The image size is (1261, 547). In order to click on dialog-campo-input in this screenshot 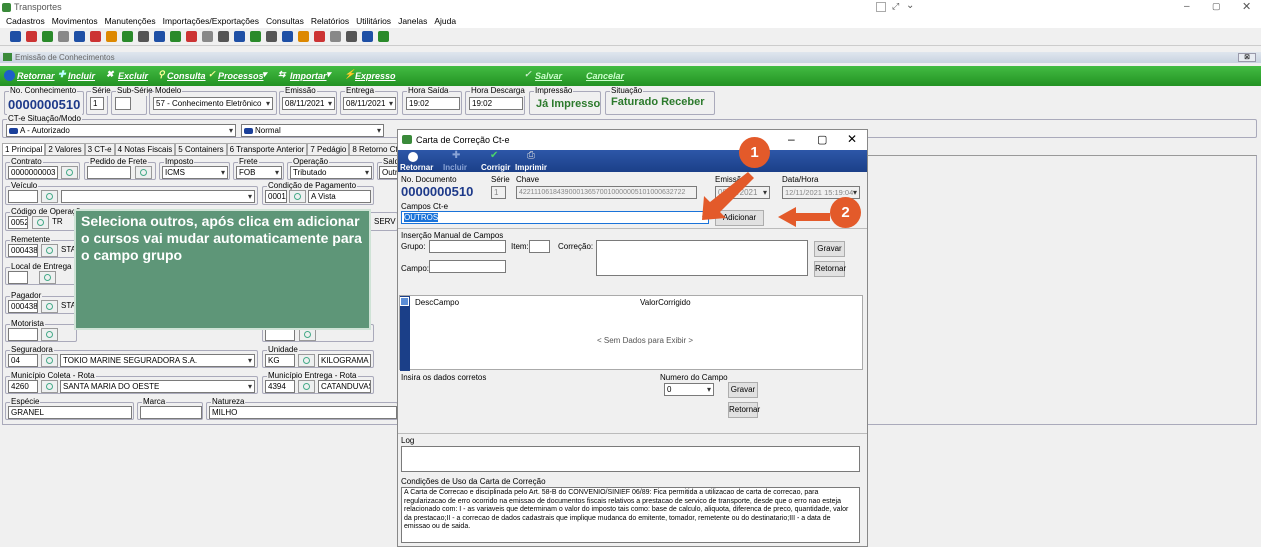, I will do `click(467, 266)`.